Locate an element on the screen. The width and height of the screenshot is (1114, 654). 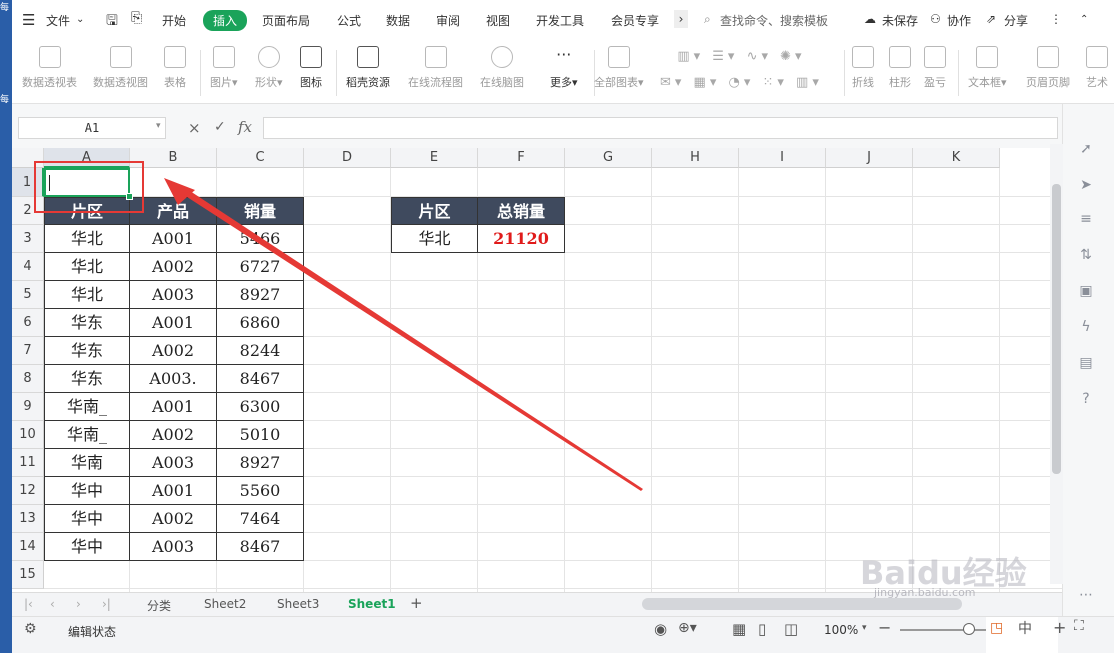
pivot-table-button: 数据透视表 is located at coordinates (49, 68).